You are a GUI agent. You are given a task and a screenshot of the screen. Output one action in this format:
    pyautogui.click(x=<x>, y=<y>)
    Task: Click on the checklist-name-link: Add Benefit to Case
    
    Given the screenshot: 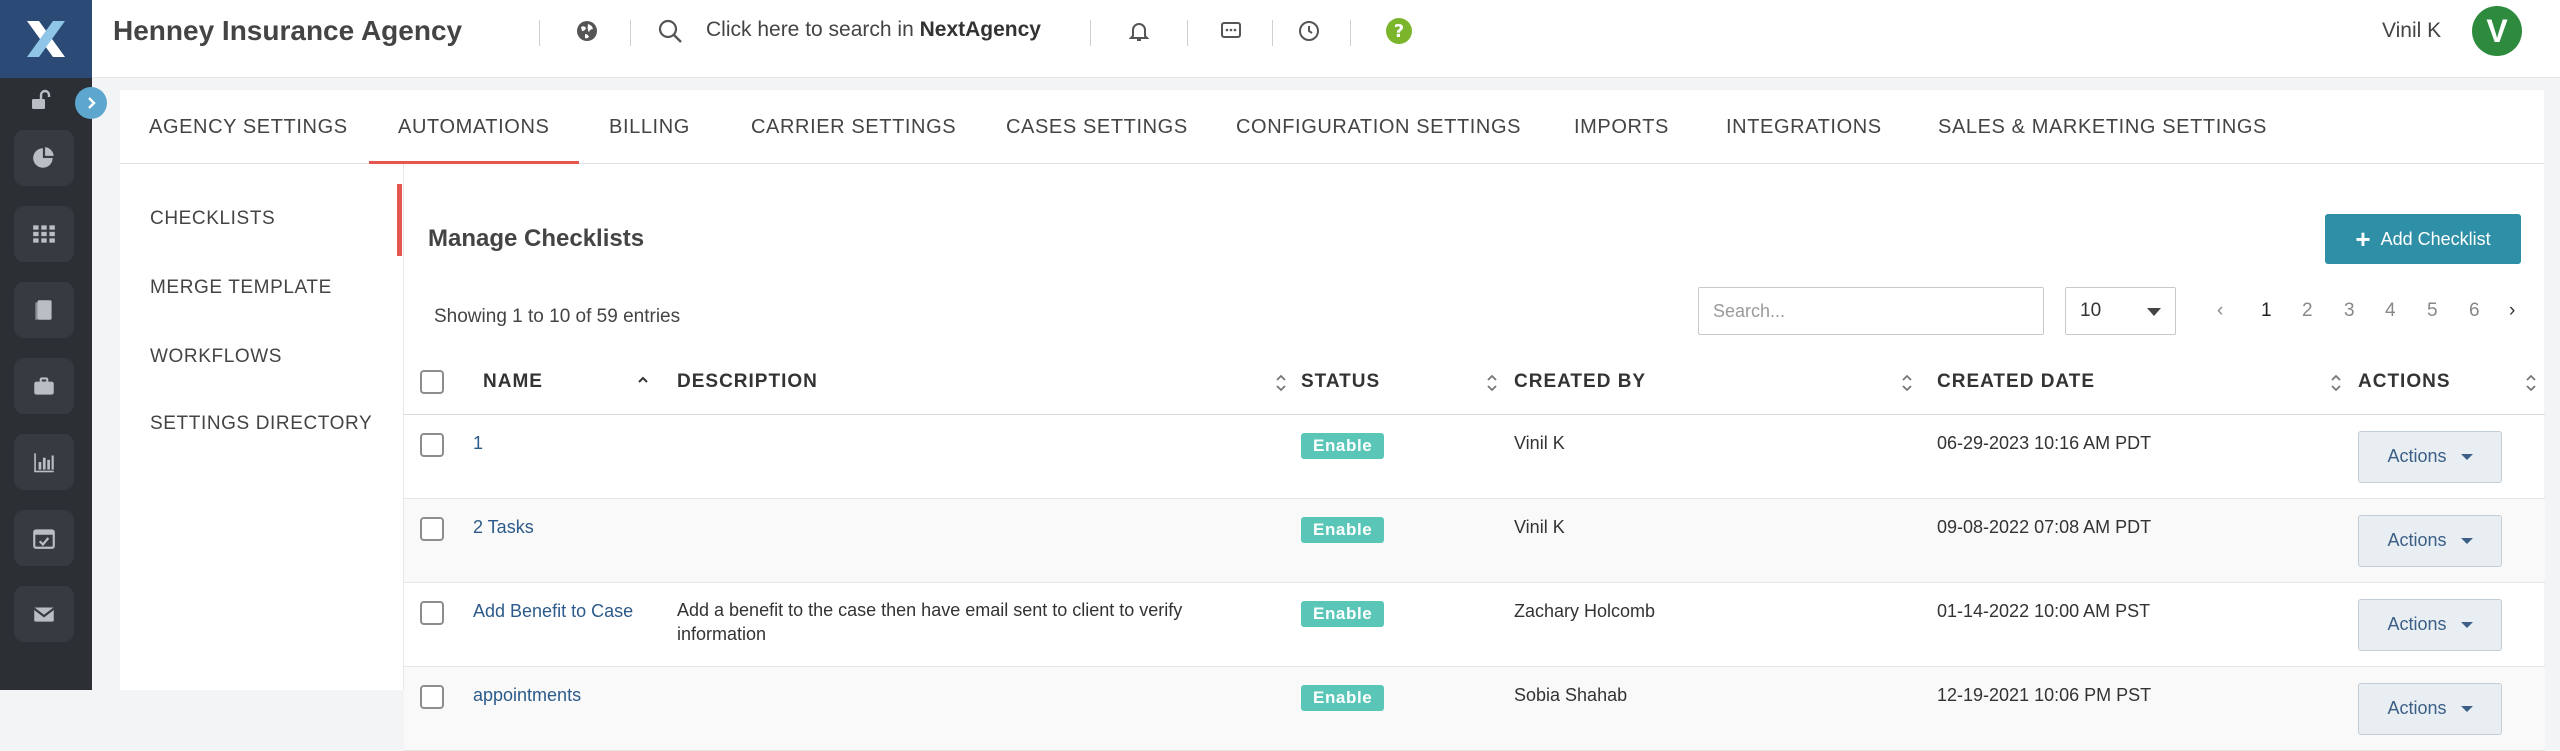 What is the action you would take?
    pyautogui.click(x=553, y=611)
    